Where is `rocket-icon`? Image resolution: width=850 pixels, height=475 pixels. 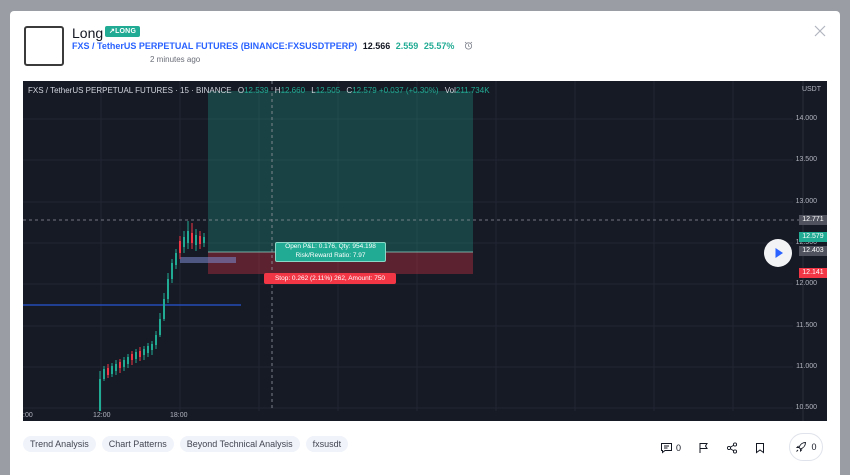
rocket-icon is located at coordinates (801, 447).